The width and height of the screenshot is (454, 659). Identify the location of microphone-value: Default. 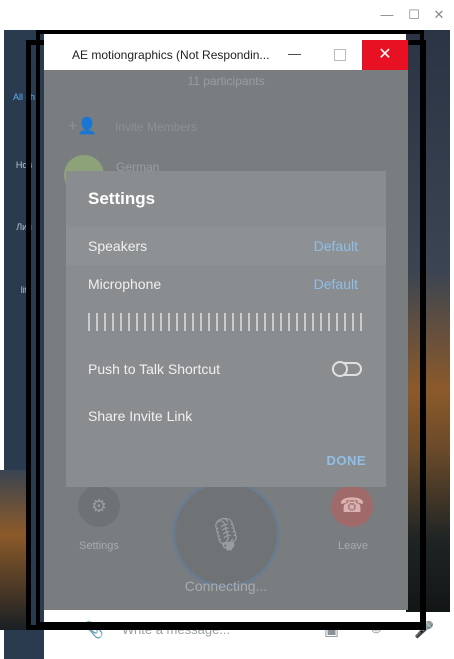
(336, 284).